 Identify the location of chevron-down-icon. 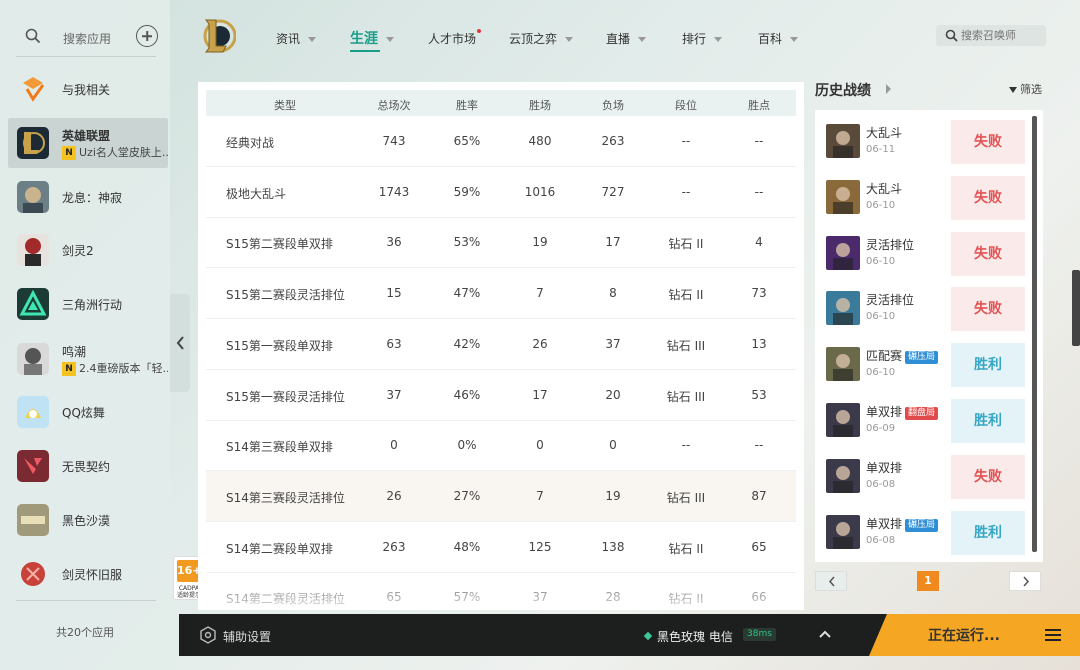
(794, 39).